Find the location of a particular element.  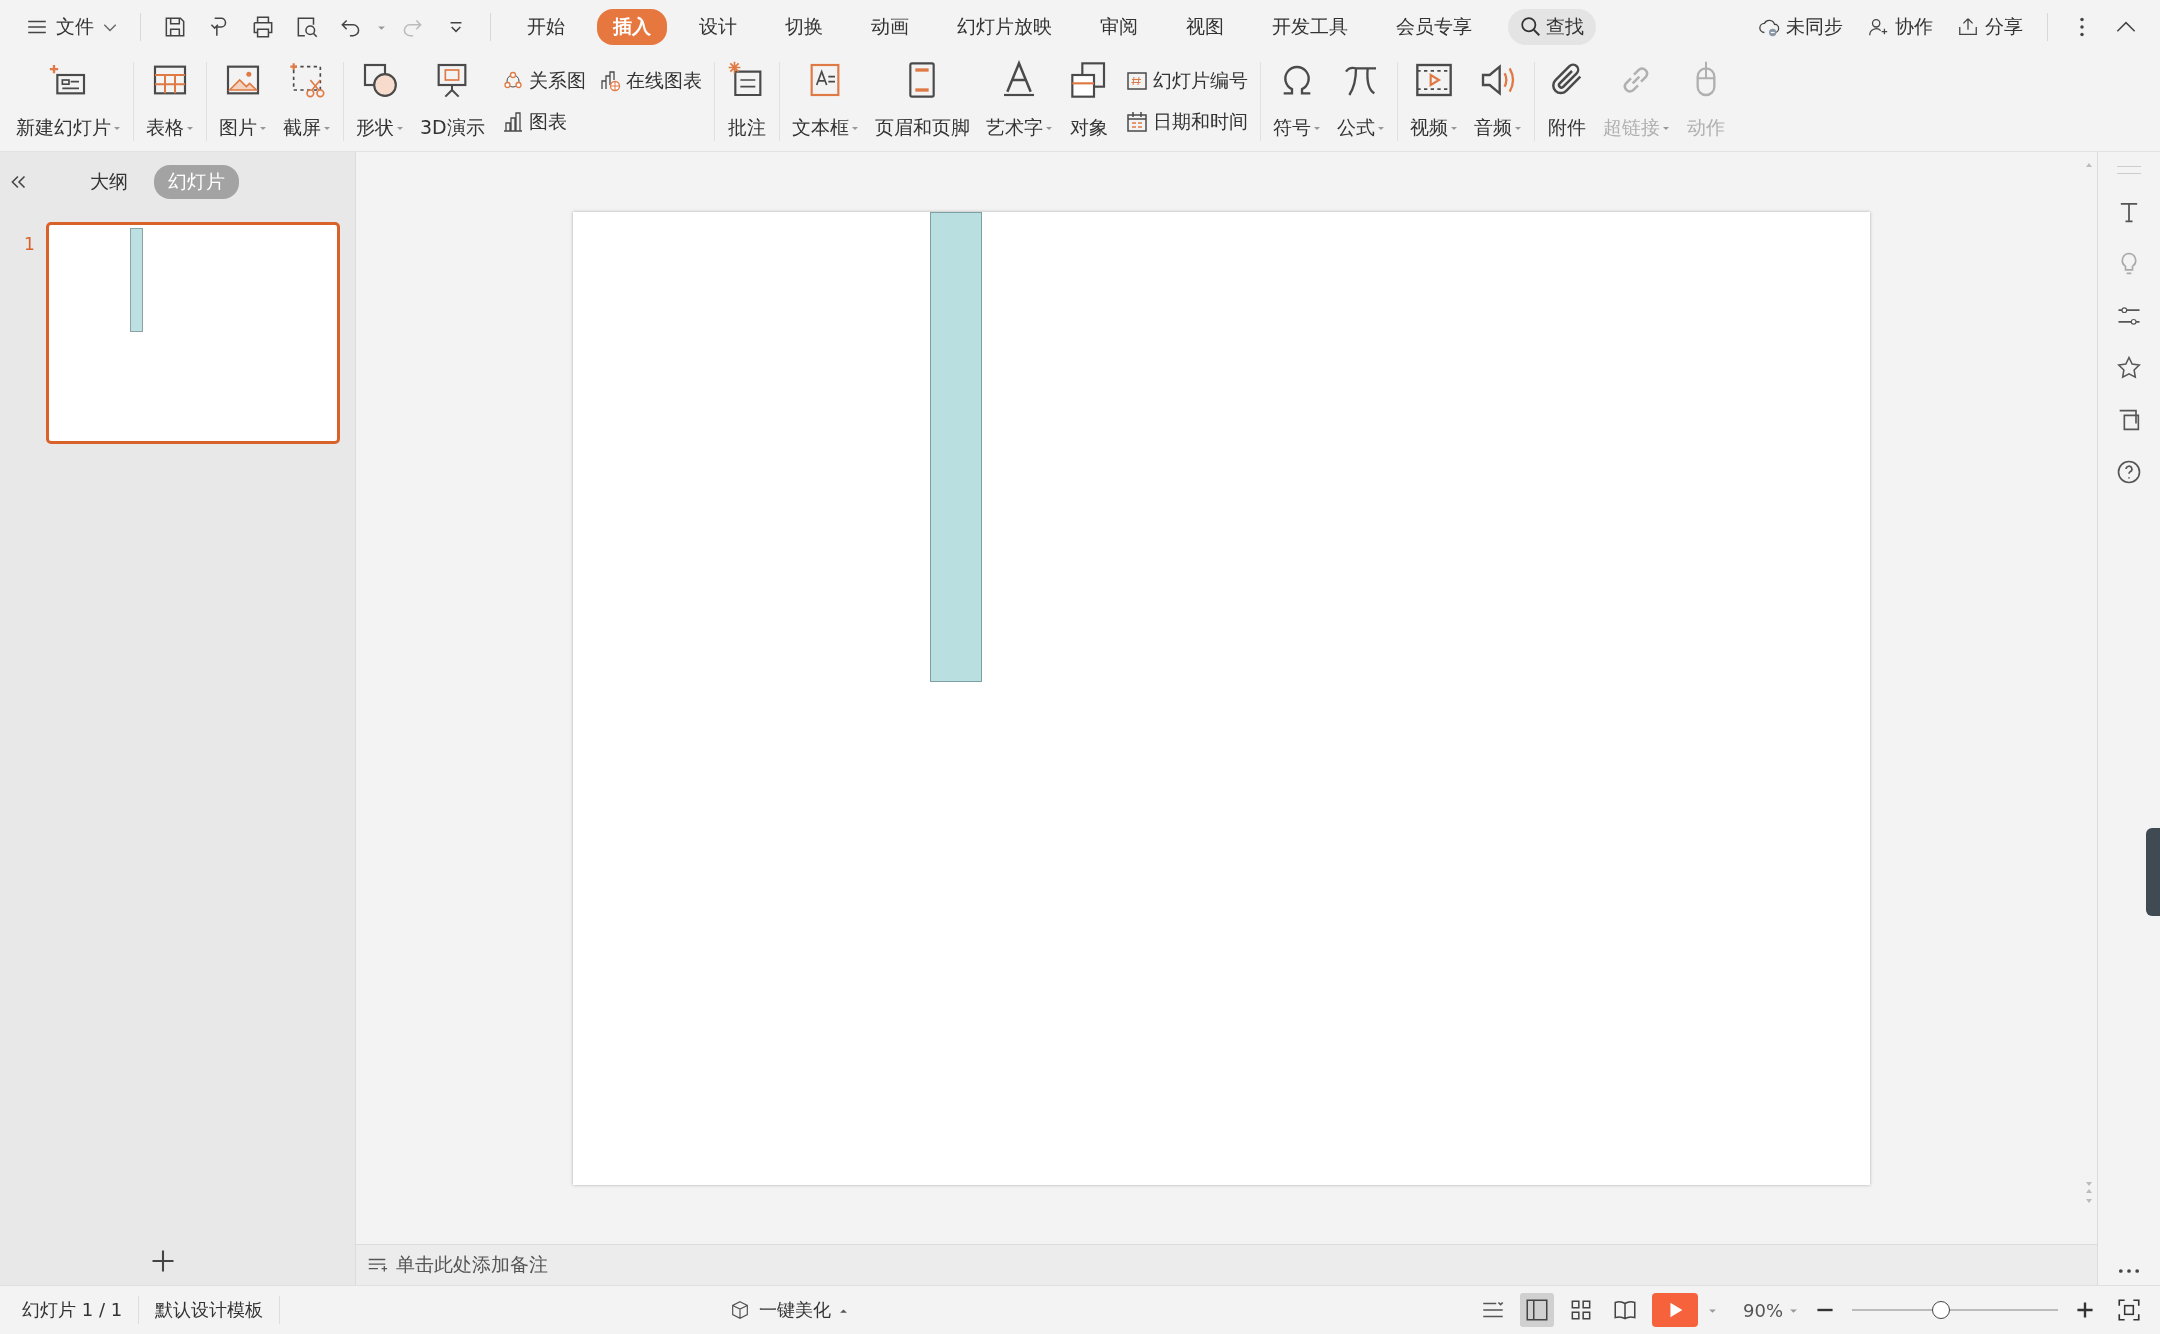

sync-button: 未同步 is located at coordinates (1800, 27).